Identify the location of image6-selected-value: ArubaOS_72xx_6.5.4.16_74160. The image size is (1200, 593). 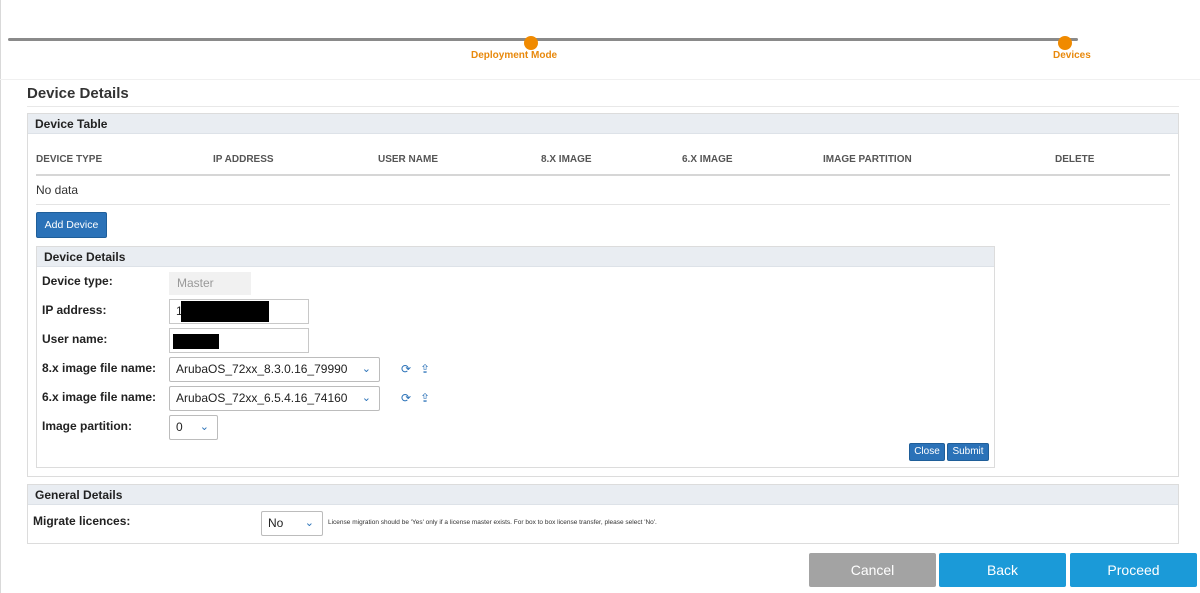
(262, 398).